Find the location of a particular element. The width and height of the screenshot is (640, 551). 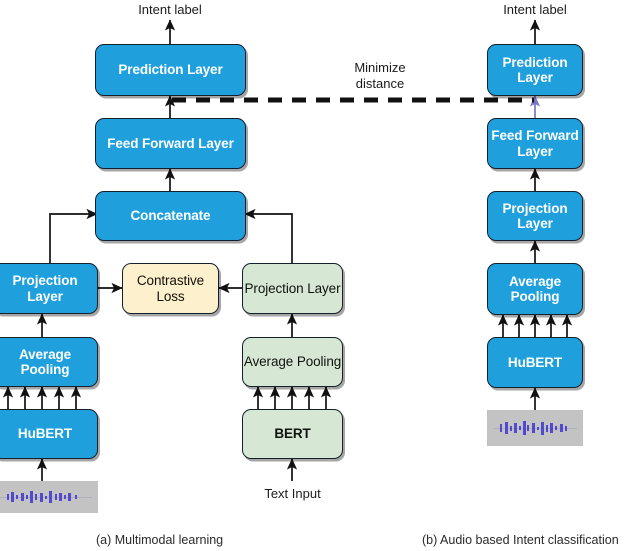

panel-a-audio-waveform is located at coordinates (49, 497).